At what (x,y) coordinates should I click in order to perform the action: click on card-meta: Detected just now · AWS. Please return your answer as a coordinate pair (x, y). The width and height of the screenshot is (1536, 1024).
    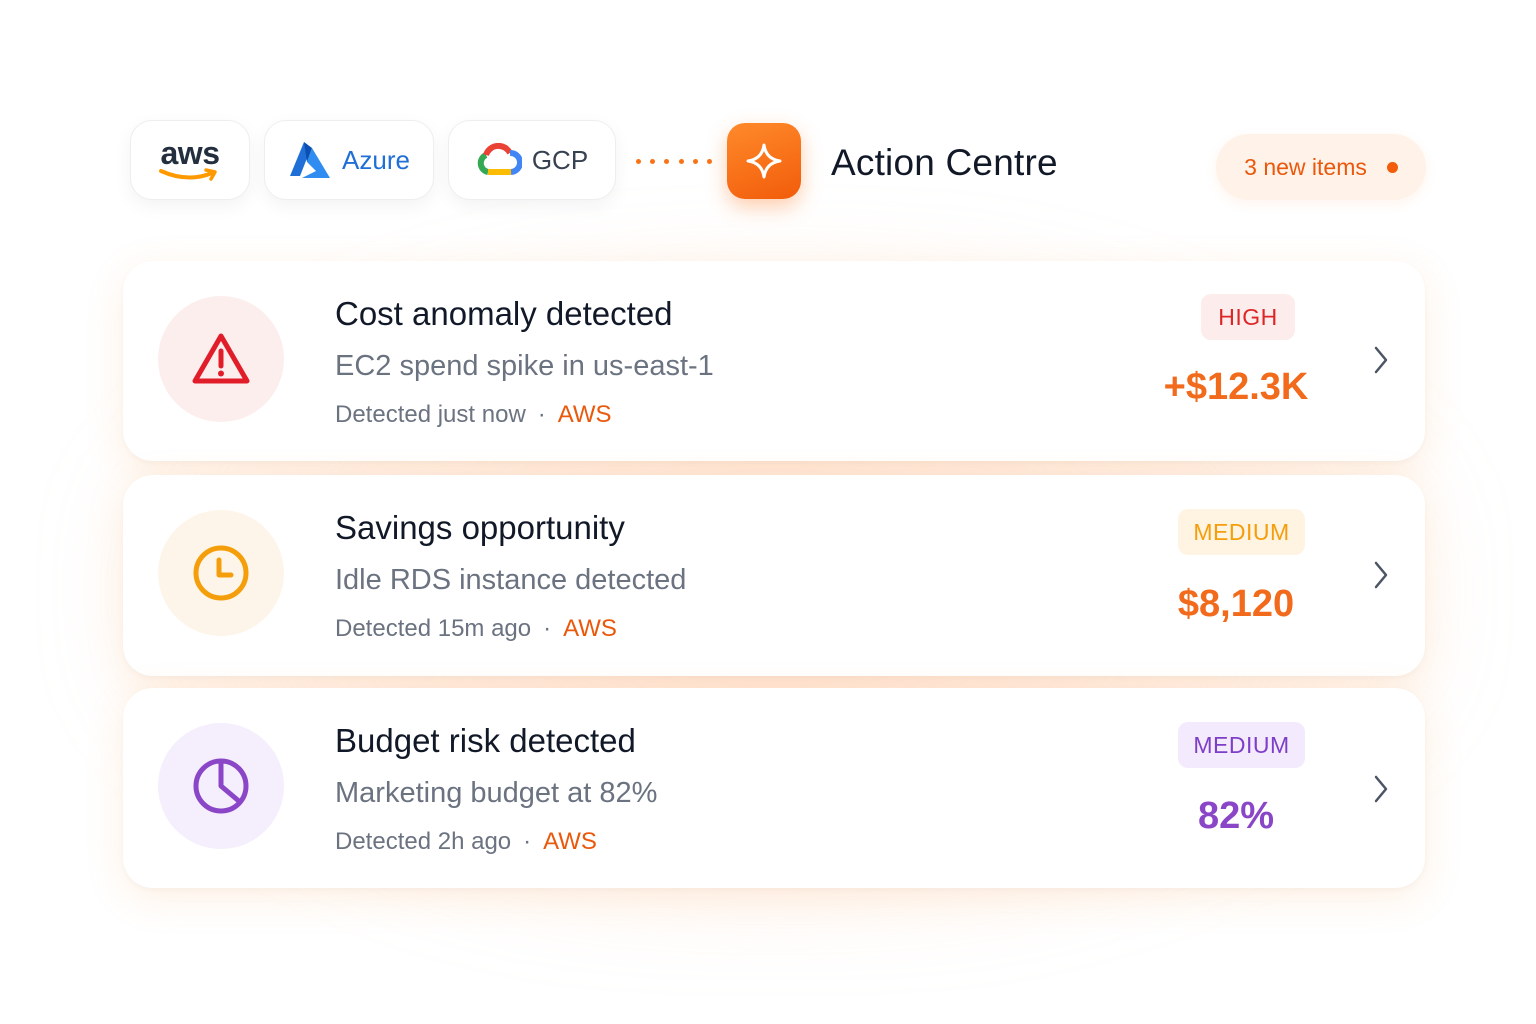
    Looking at the image, I should click on (473, 415).